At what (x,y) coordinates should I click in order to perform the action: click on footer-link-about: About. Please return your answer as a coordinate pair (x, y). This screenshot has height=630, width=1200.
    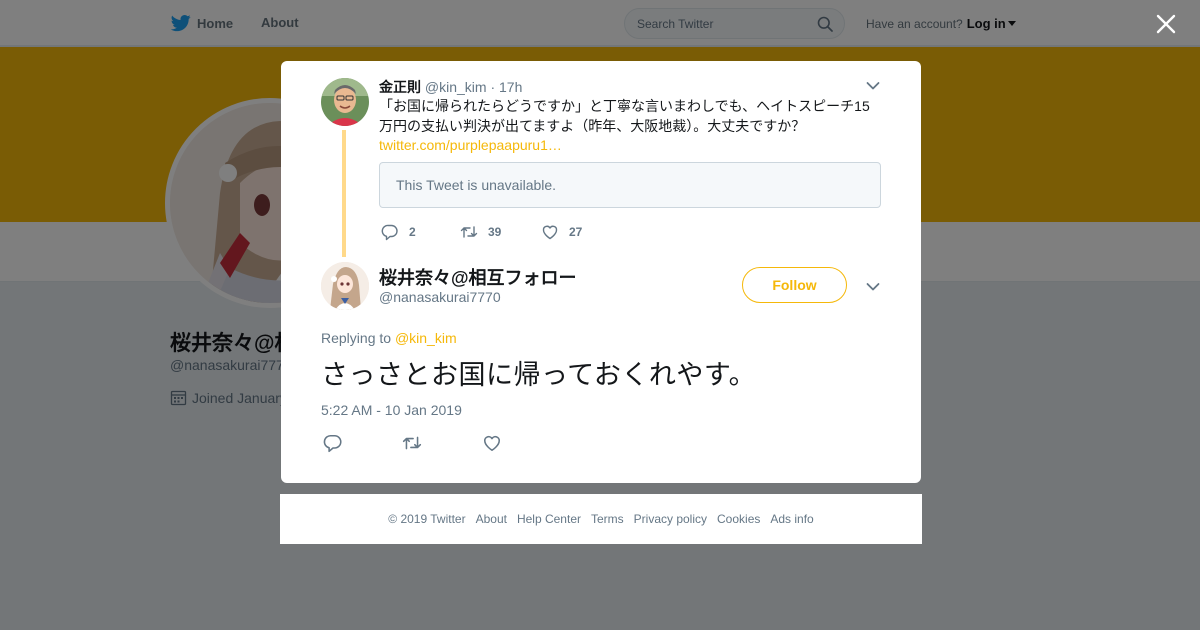
    Looking at the image, I should click on (491, 519).